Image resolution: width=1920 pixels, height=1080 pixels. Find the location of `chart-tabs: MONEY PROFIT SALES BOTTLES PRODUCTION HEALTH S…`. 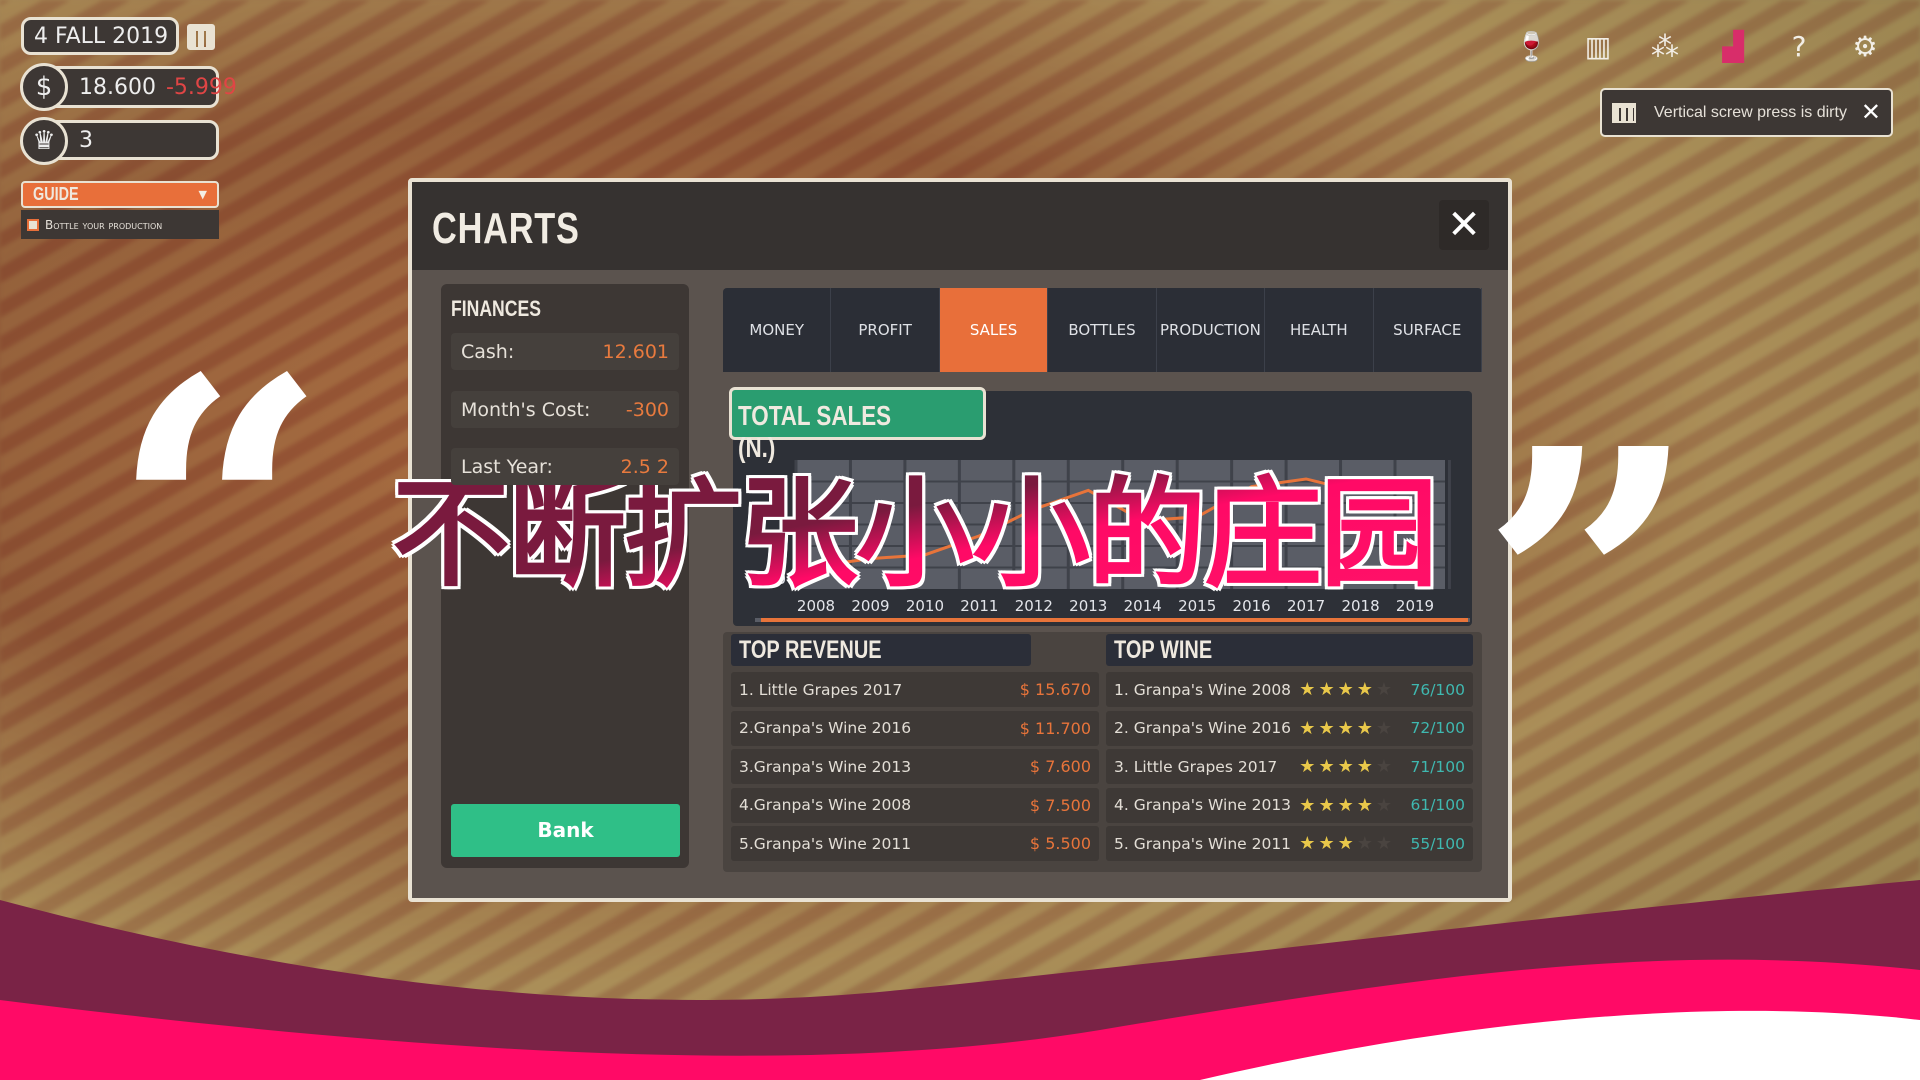

chart-tabs: MONEY PROFIT SALES BOTTLES PRODUCTION HEALTH S… is located at coordinates (1102, 330).